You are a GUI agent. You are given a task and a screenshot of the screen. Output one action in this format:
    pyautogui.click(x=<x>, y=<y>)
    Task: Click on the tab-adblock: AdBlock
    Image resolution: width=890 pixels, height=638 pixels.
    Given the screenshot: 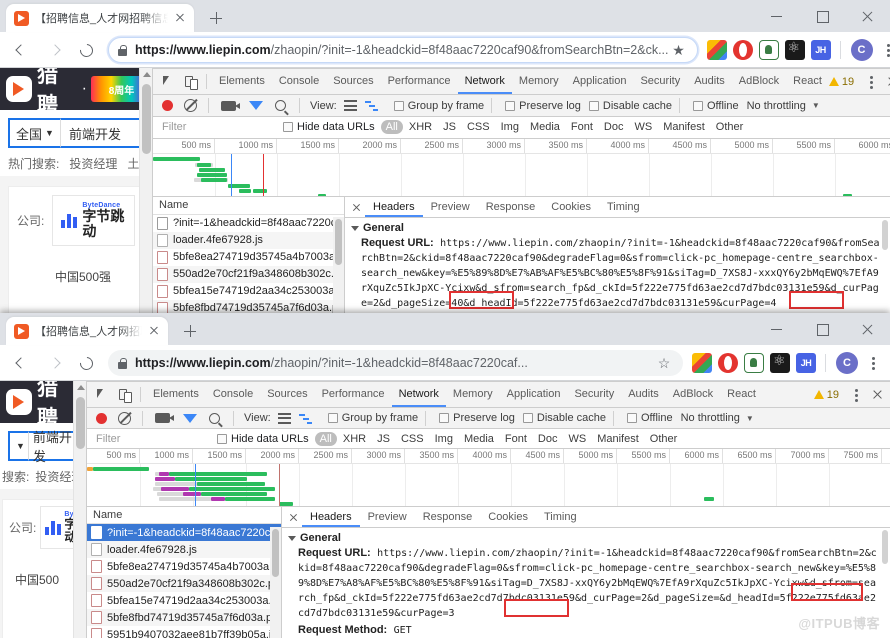 What is the action you would take?
    pyautogui.click(x=693, y=394)
    